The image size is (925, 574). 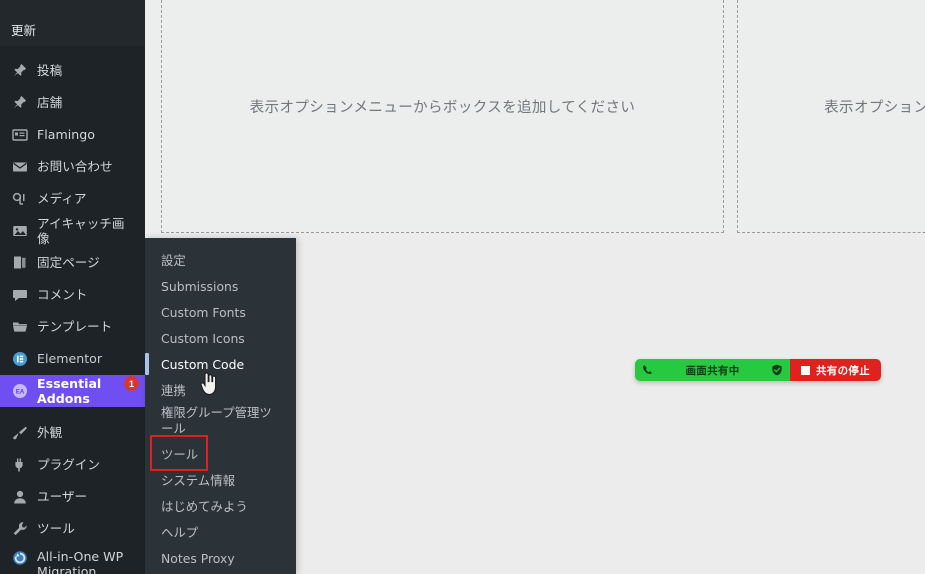 I want to click on sidebar-item-media: メディア, so click(x=72, y=199).